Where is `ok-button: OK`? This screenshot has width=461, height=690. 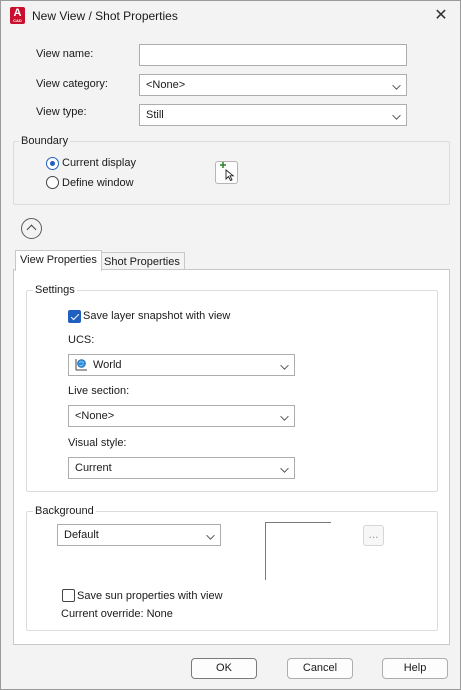
ok-button: OK is located at coordinates (224, 668).